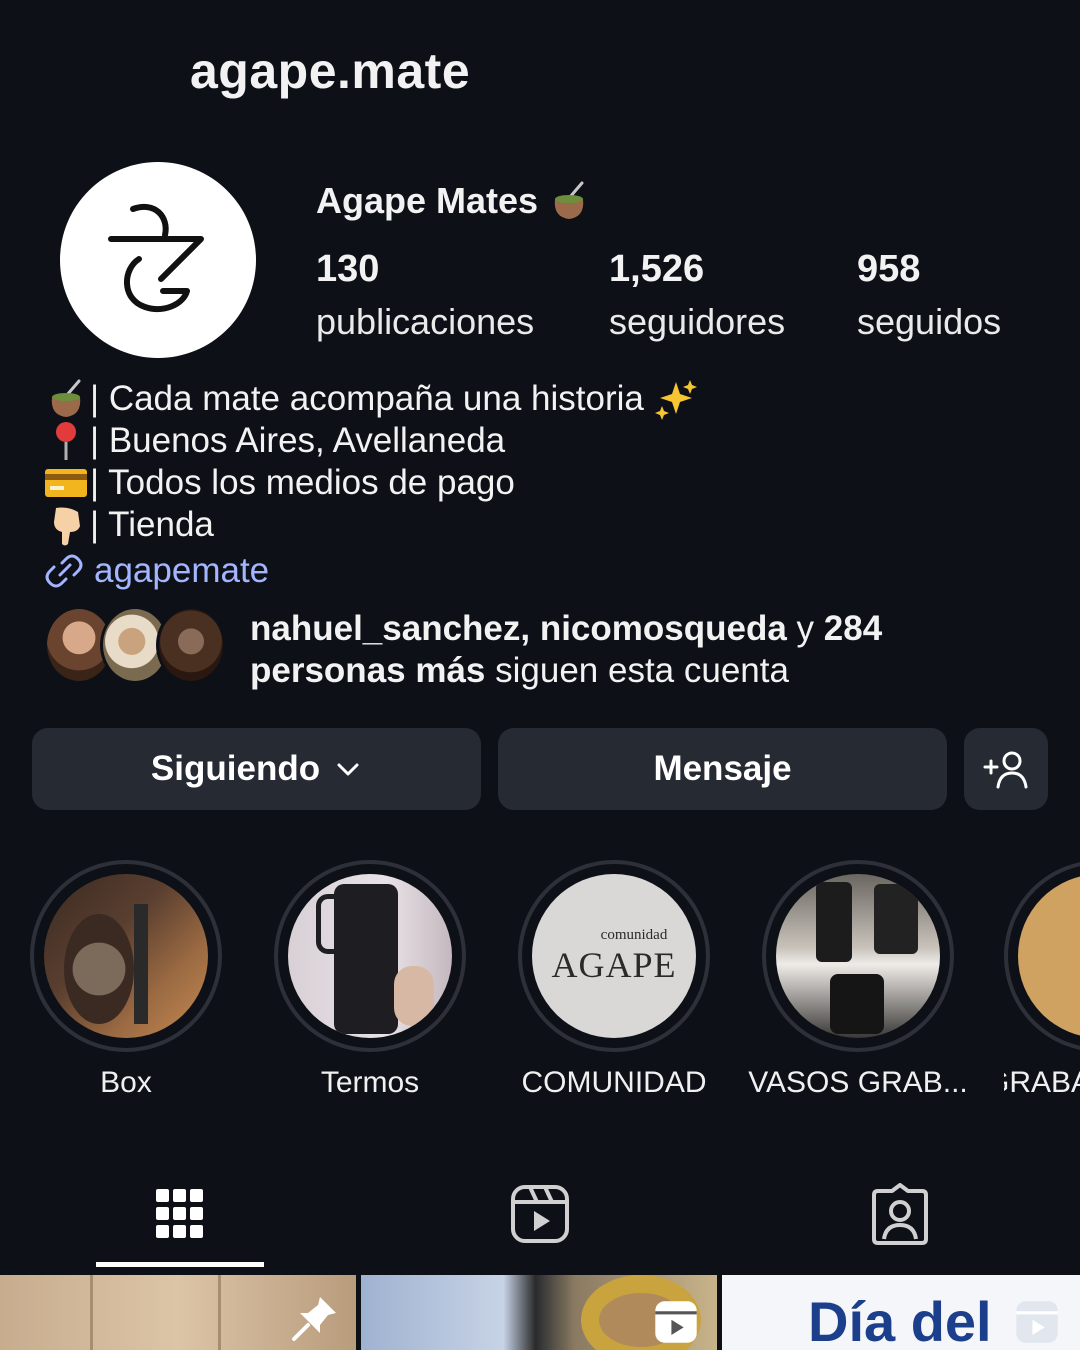 The width and height of the screenshot is (1080, 1350). What do you see at coordinates (330, 71) in the screenshot?
I see `profile-username: agape.mate` at bounding box center [330, 71].